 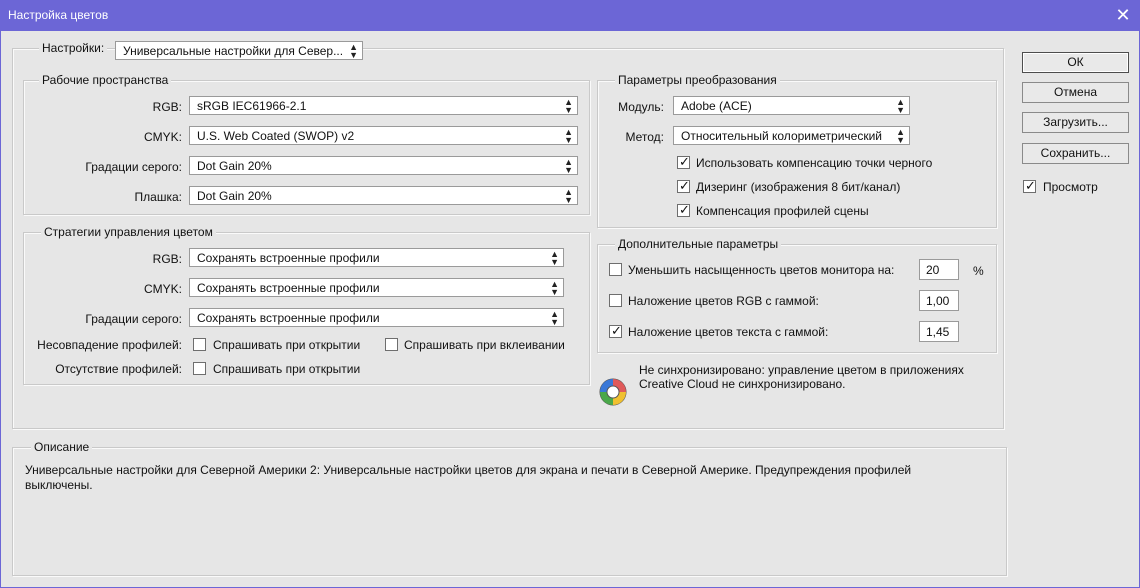 I want to click on ws-rgb-dropdown: sRGB IEC61966-2.1 ▲ ▼, so click(x=383, y=105).